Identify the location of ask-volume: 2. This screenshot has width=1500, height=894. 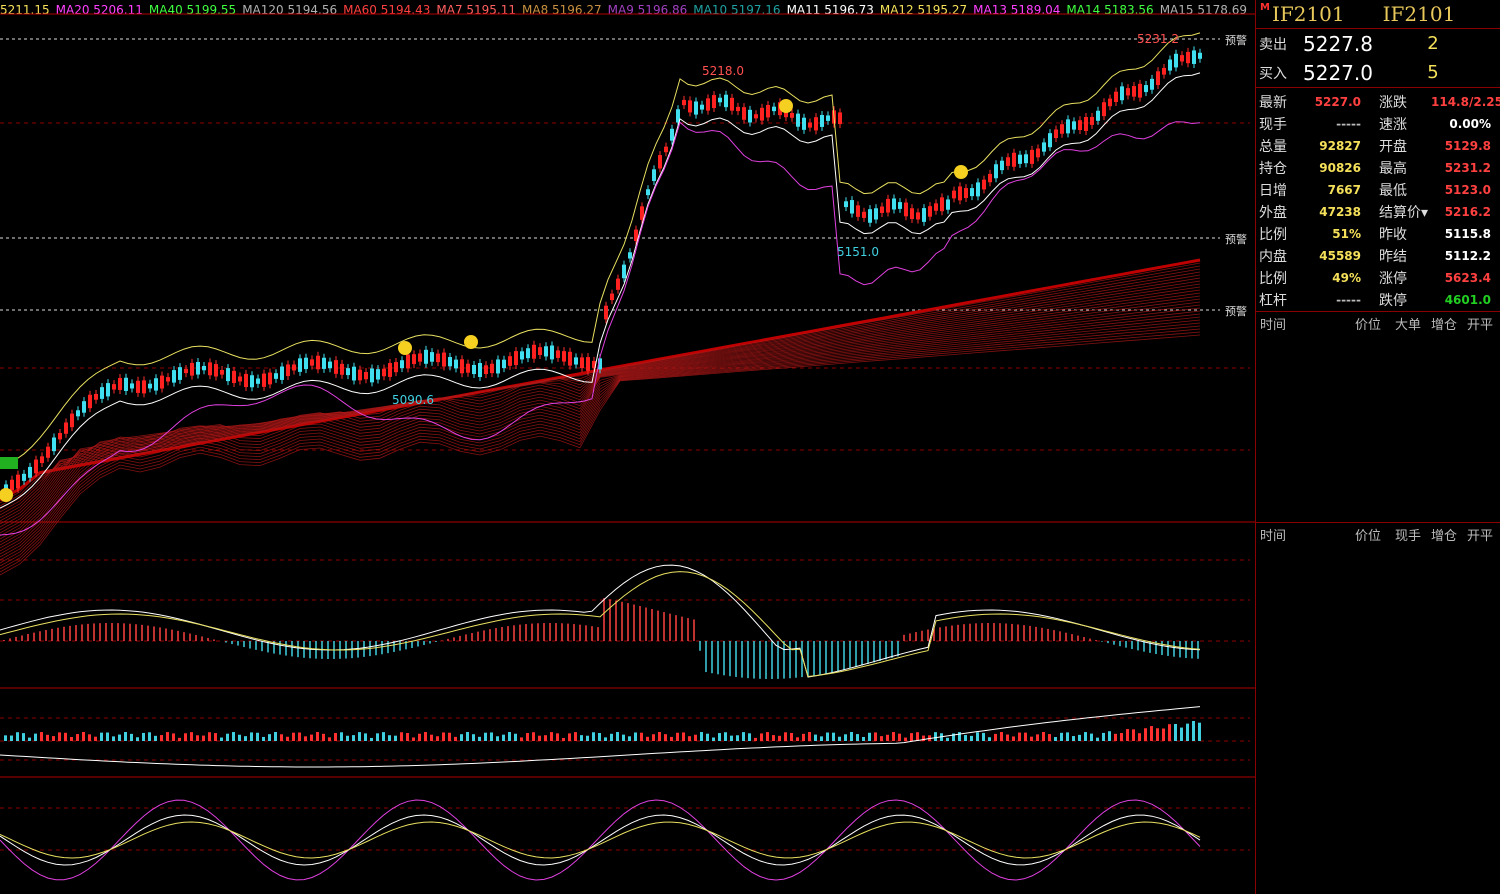
(1433, 43).